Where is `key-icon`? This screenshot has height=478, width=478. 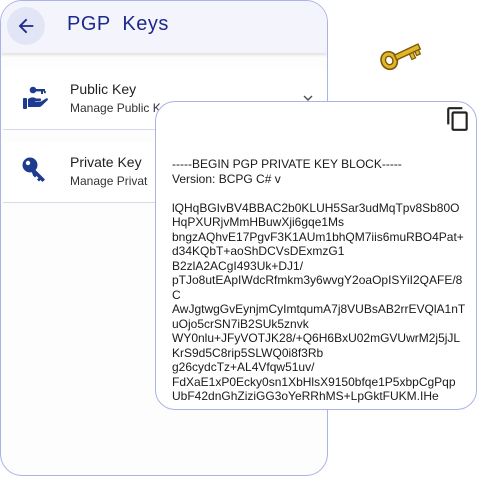
key-icon is located at coordinates (33, 169).